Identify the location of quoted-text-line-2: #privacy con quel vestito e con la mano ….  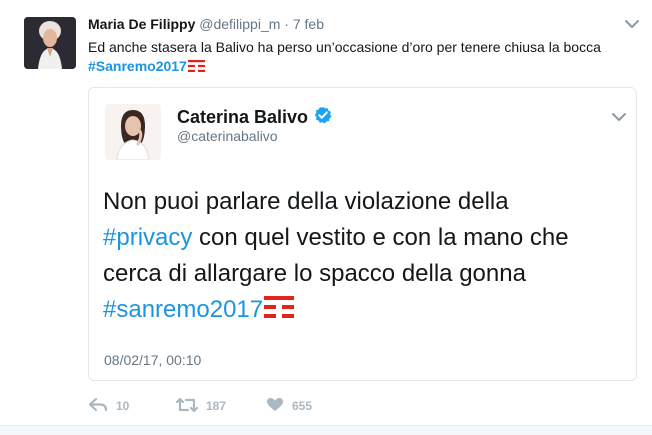
(363, 238).